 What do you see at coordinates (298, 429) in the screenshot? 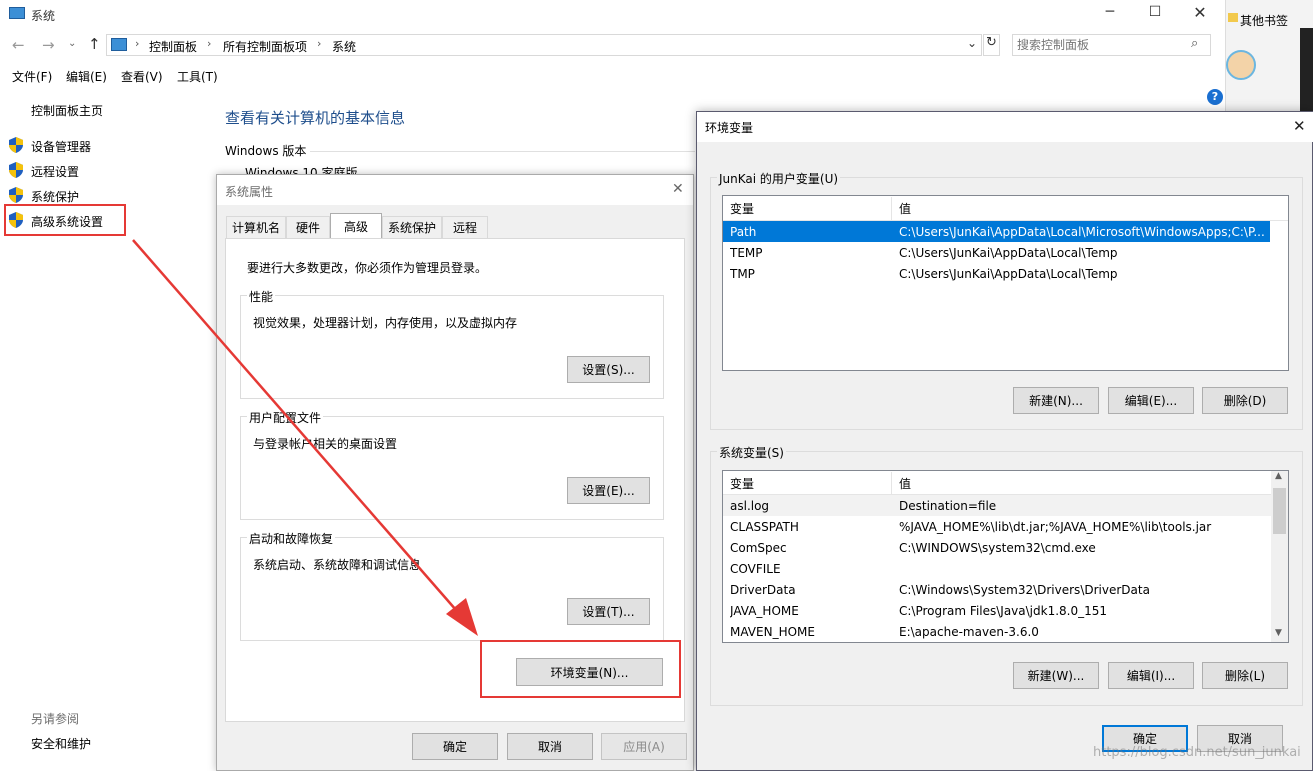
I see `annotation-arrow-line` at bounding box center [298, 429].